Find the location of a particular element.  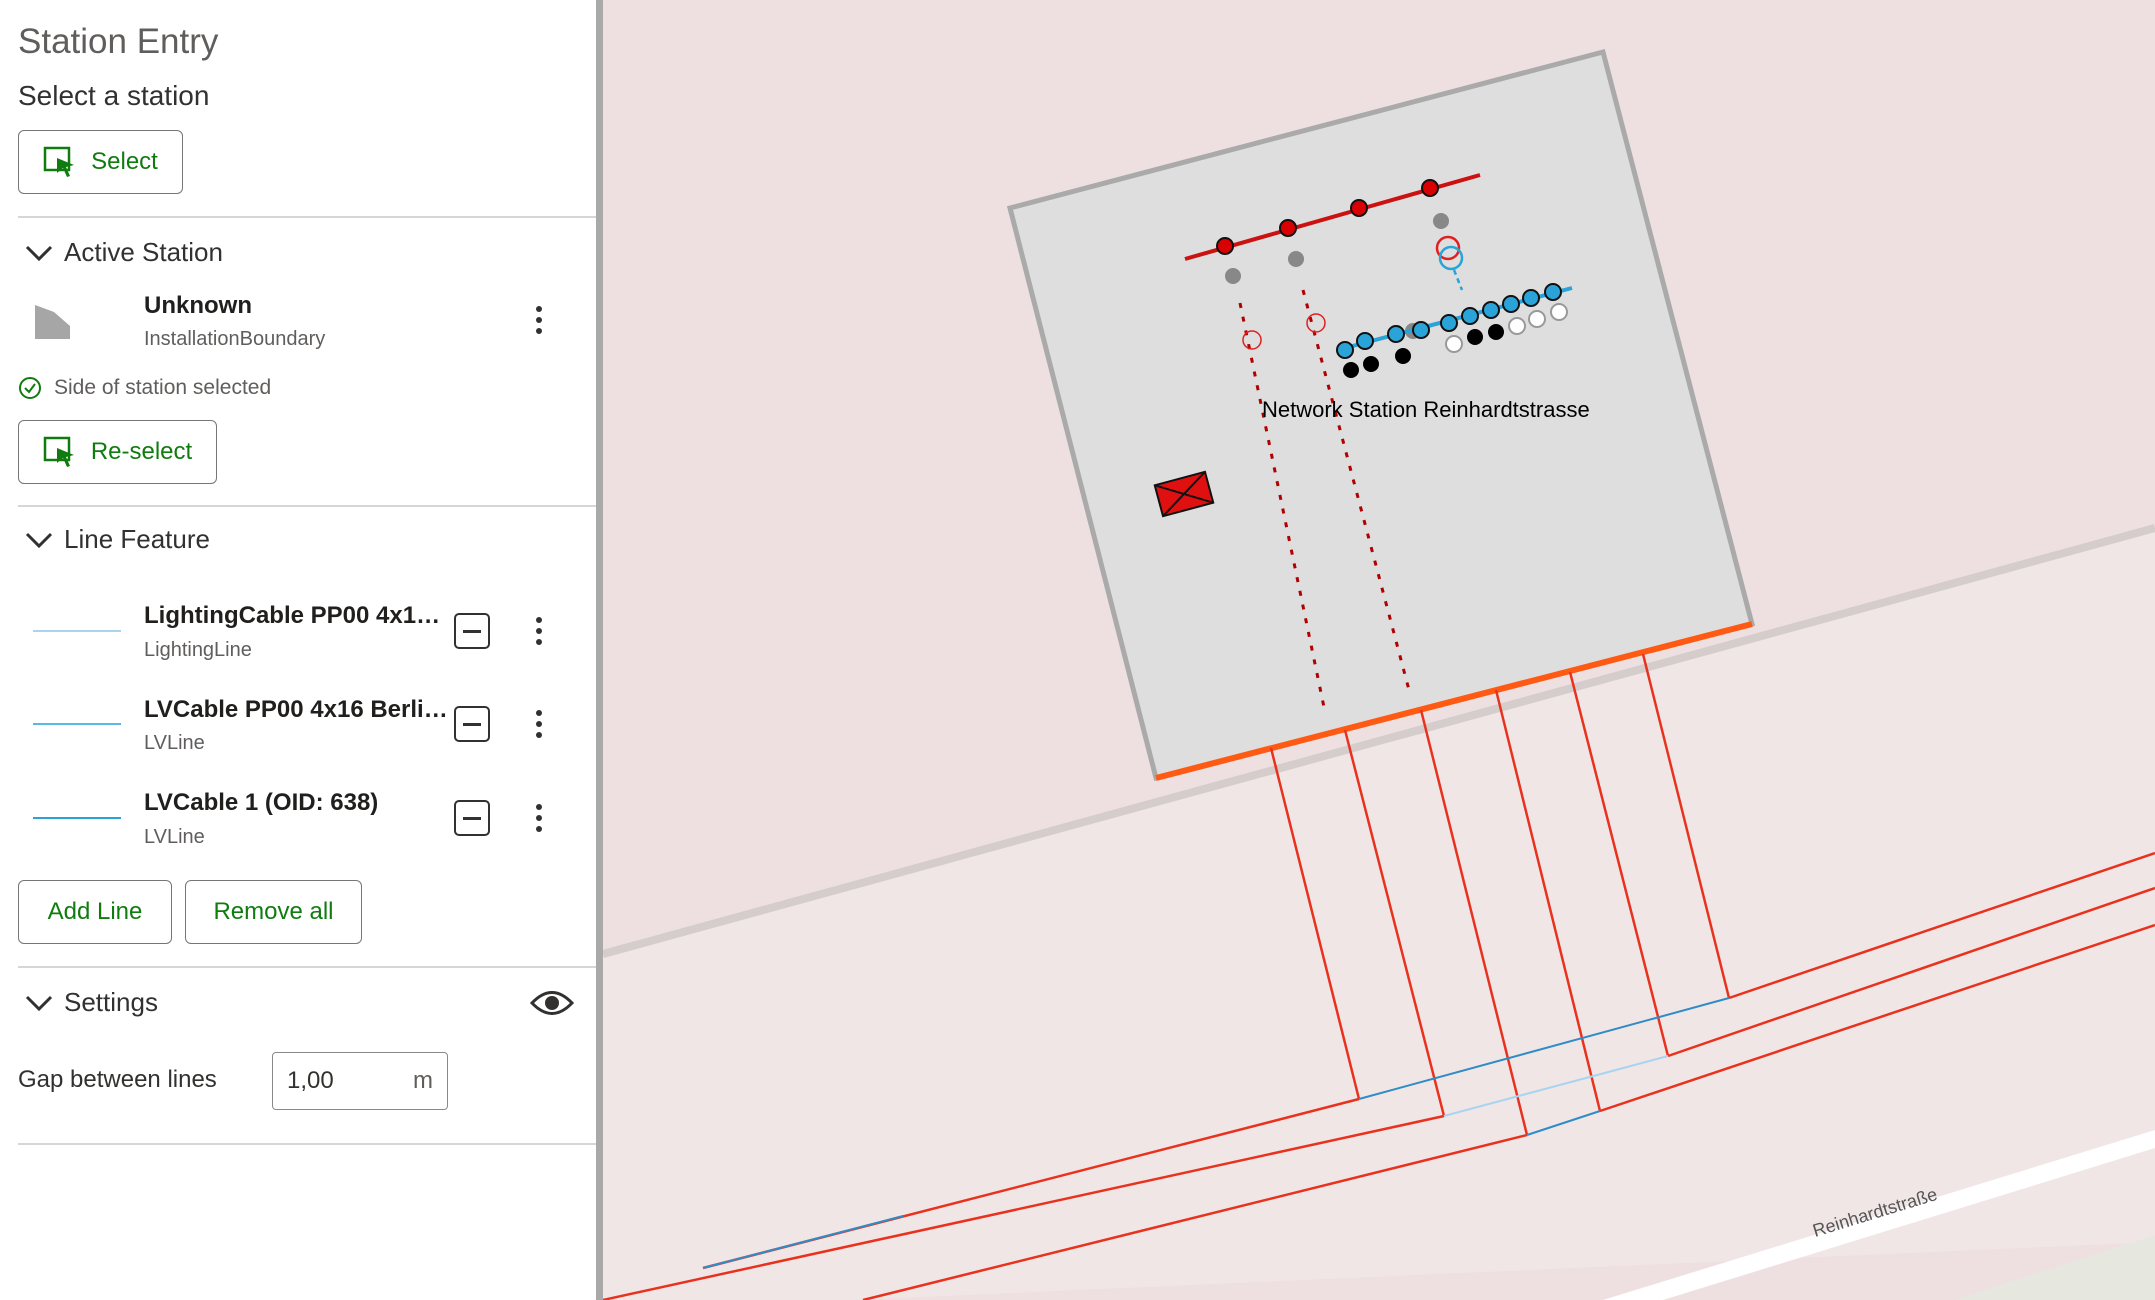

remove-all-button: Remove all is located at coordinates (273, 912).